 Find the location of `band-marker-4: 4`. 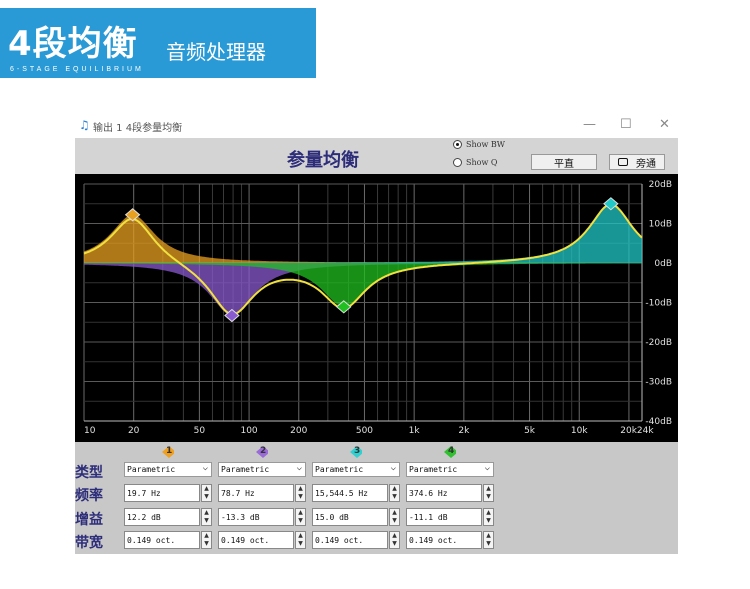

band-marker-4: 4 is located at coordinates (450, 452).